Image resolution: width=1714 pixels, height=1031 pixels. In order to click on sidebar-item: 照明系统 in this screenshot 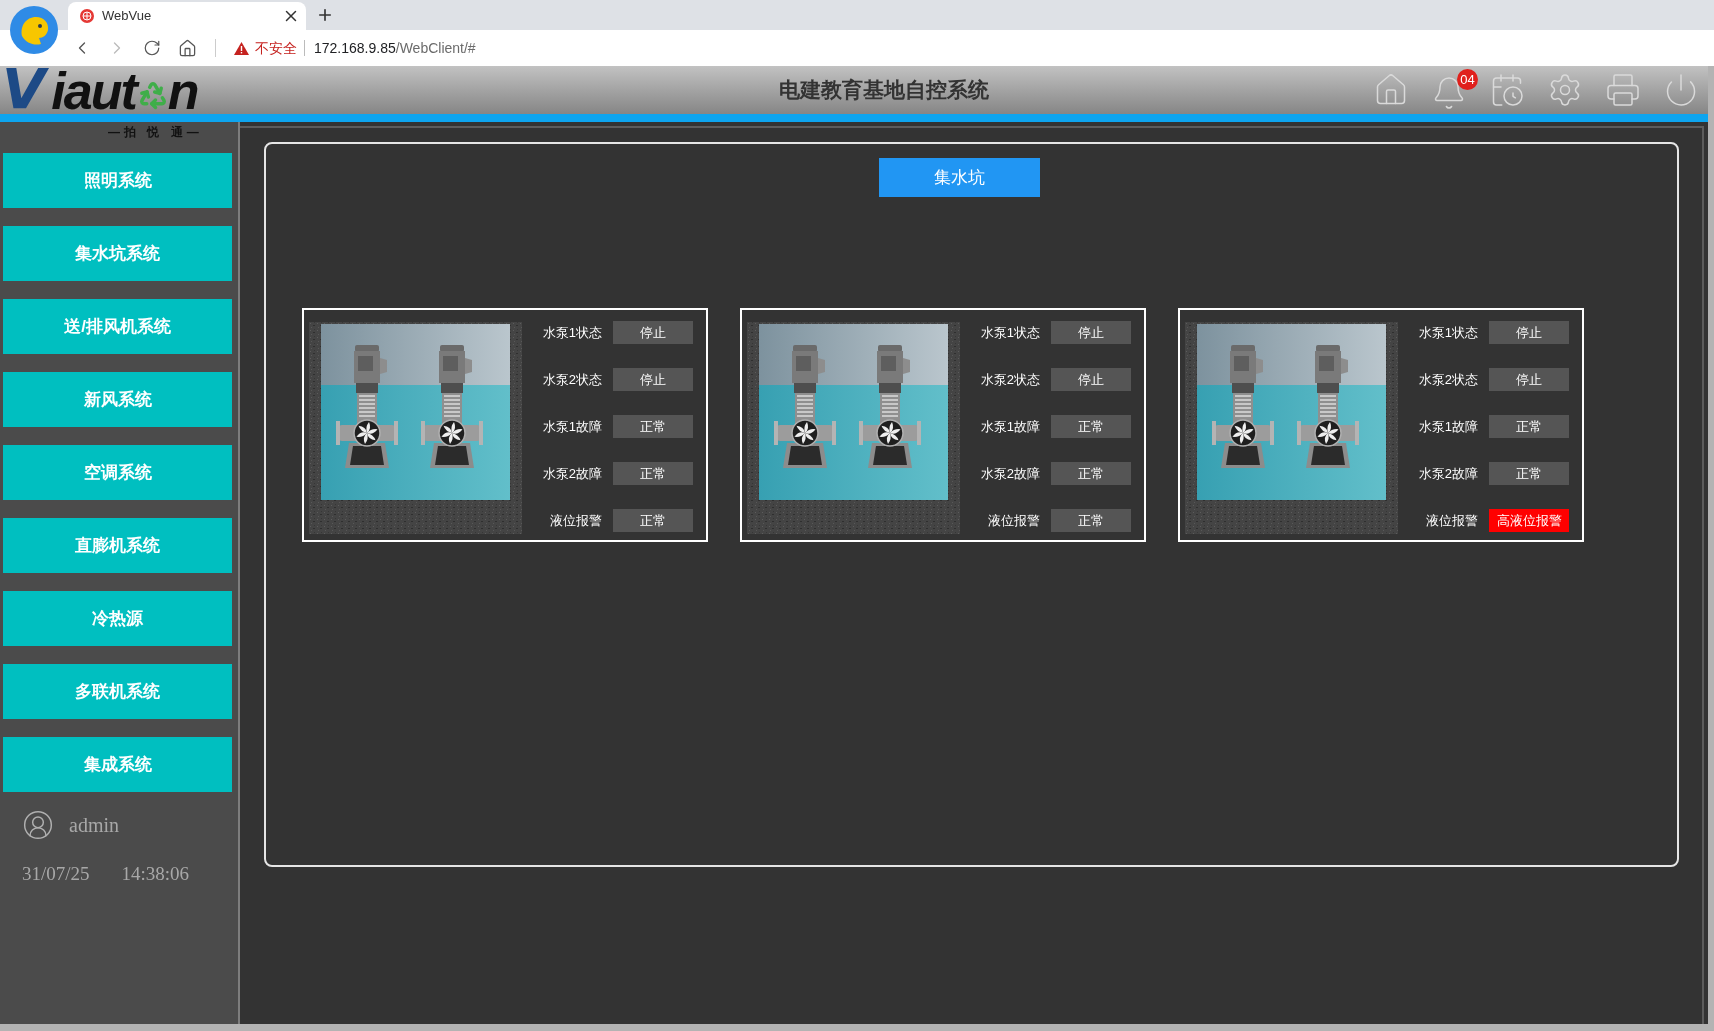, I will do `click(117, 180)`.